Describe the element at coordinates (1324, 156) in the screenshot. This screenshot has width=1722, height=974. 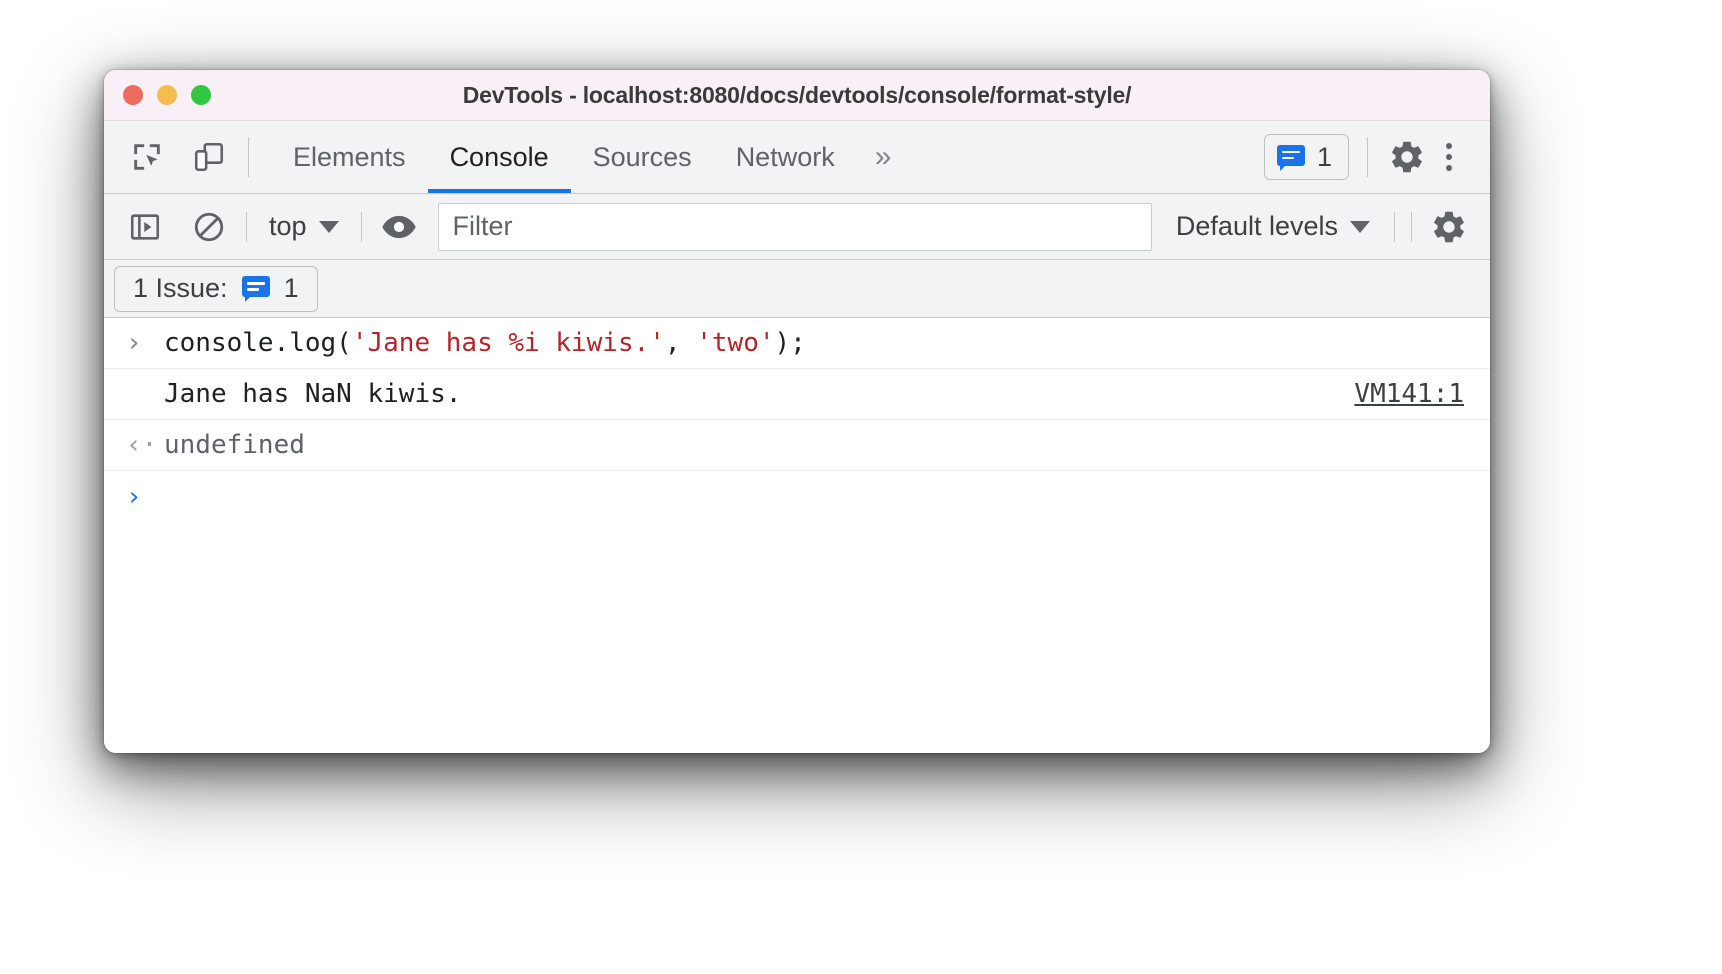
I see `issues-count-label: 1` at that location.